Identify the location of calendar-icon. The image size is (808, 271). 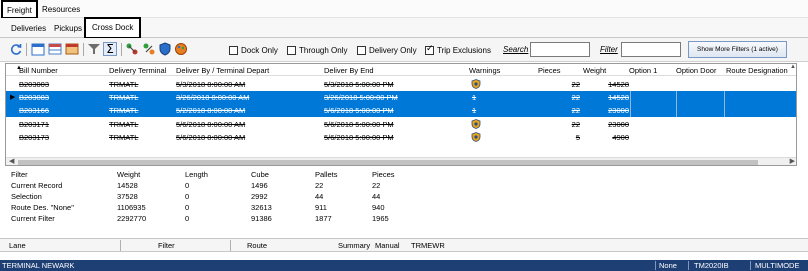
(38, 49).